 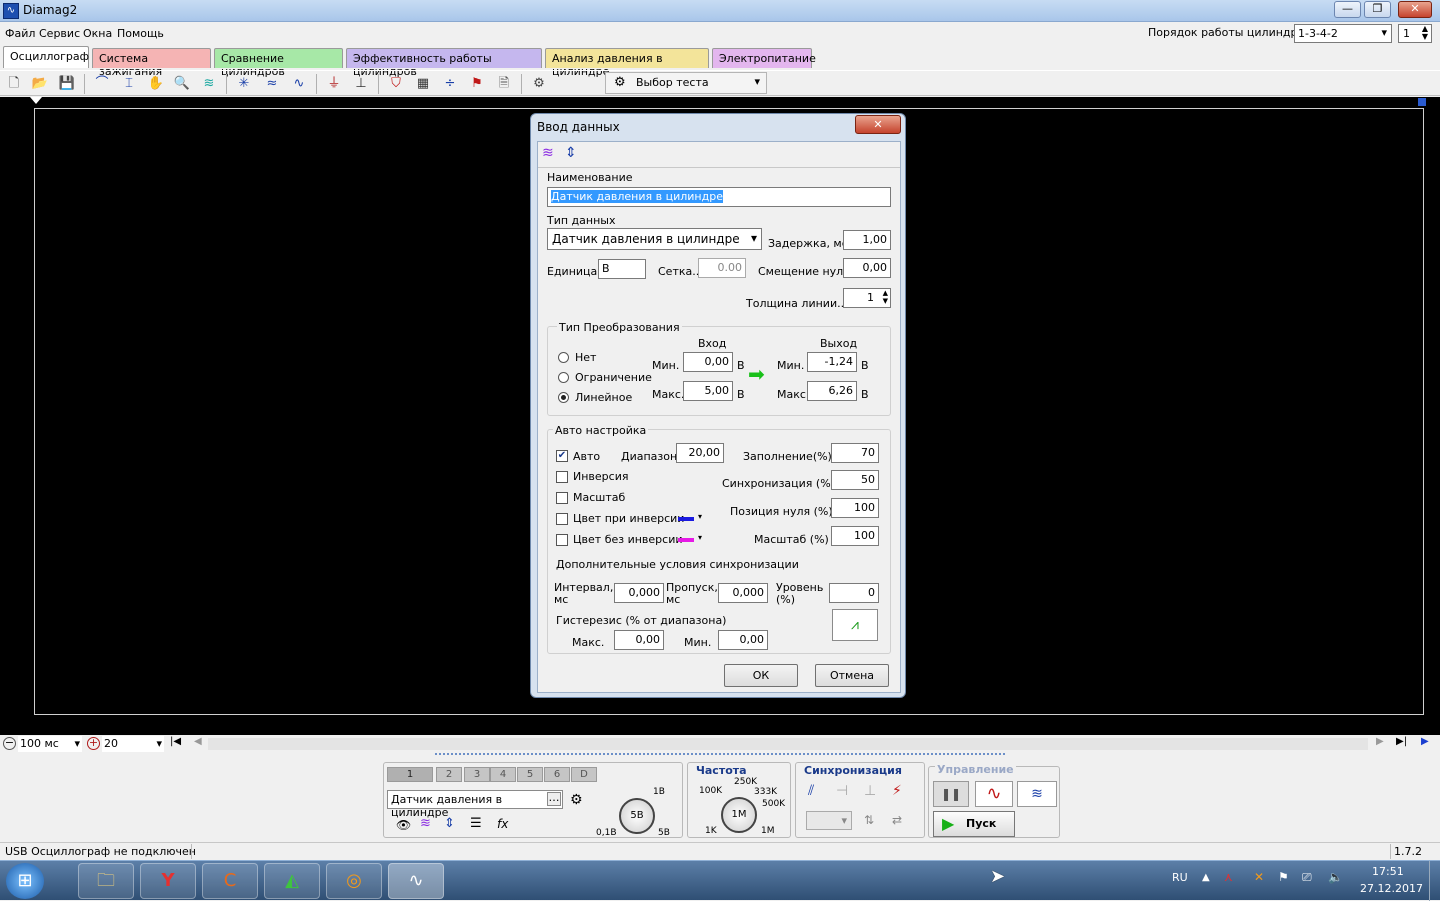 What do you see at coordinates (36, 100) in the screenshot?
I see `trigger-marker-icon` at bounding box center [36, 100].